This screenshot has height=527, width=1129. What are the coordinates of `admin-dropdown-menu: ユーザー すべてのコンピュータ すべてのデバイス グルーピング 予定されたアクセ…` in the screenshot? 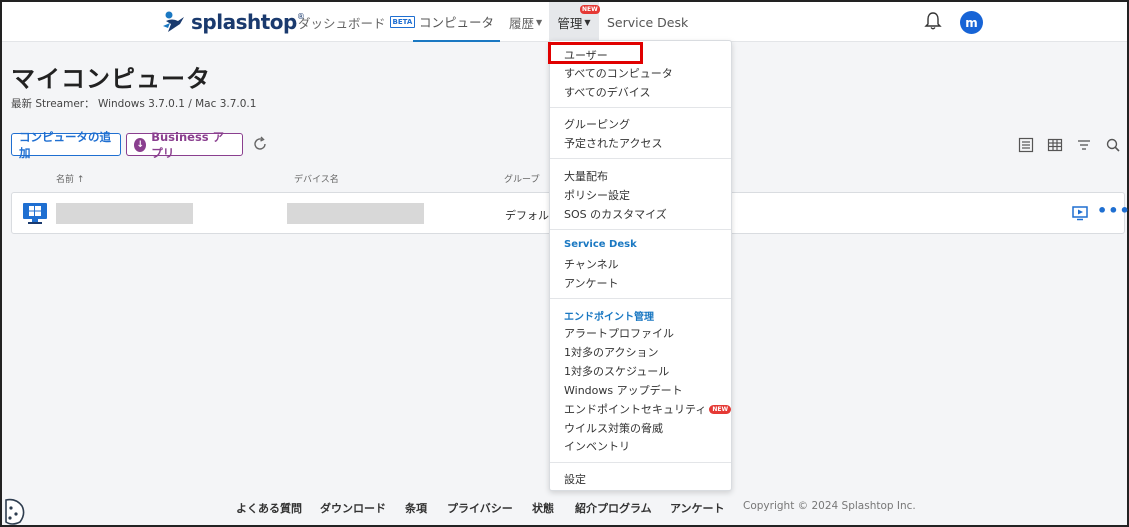 It's located at (640, 265).